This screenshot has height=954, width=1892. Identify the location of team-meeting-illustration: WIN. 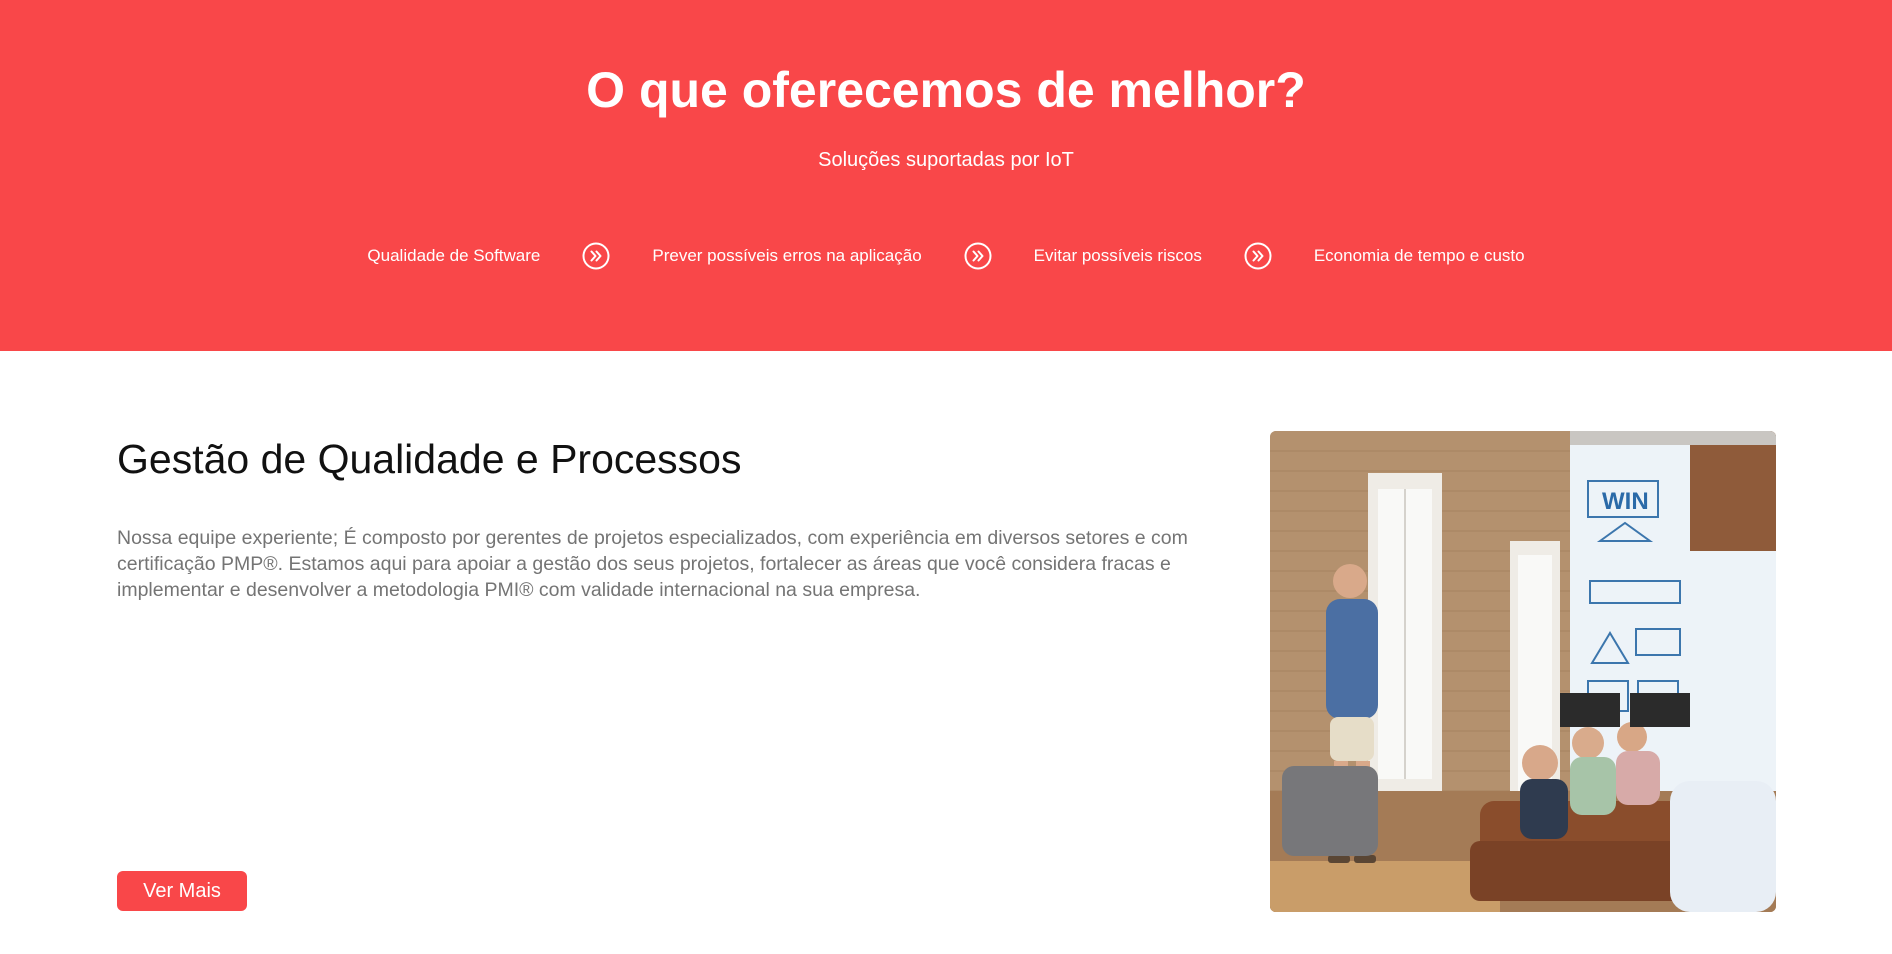
(1523, 671).